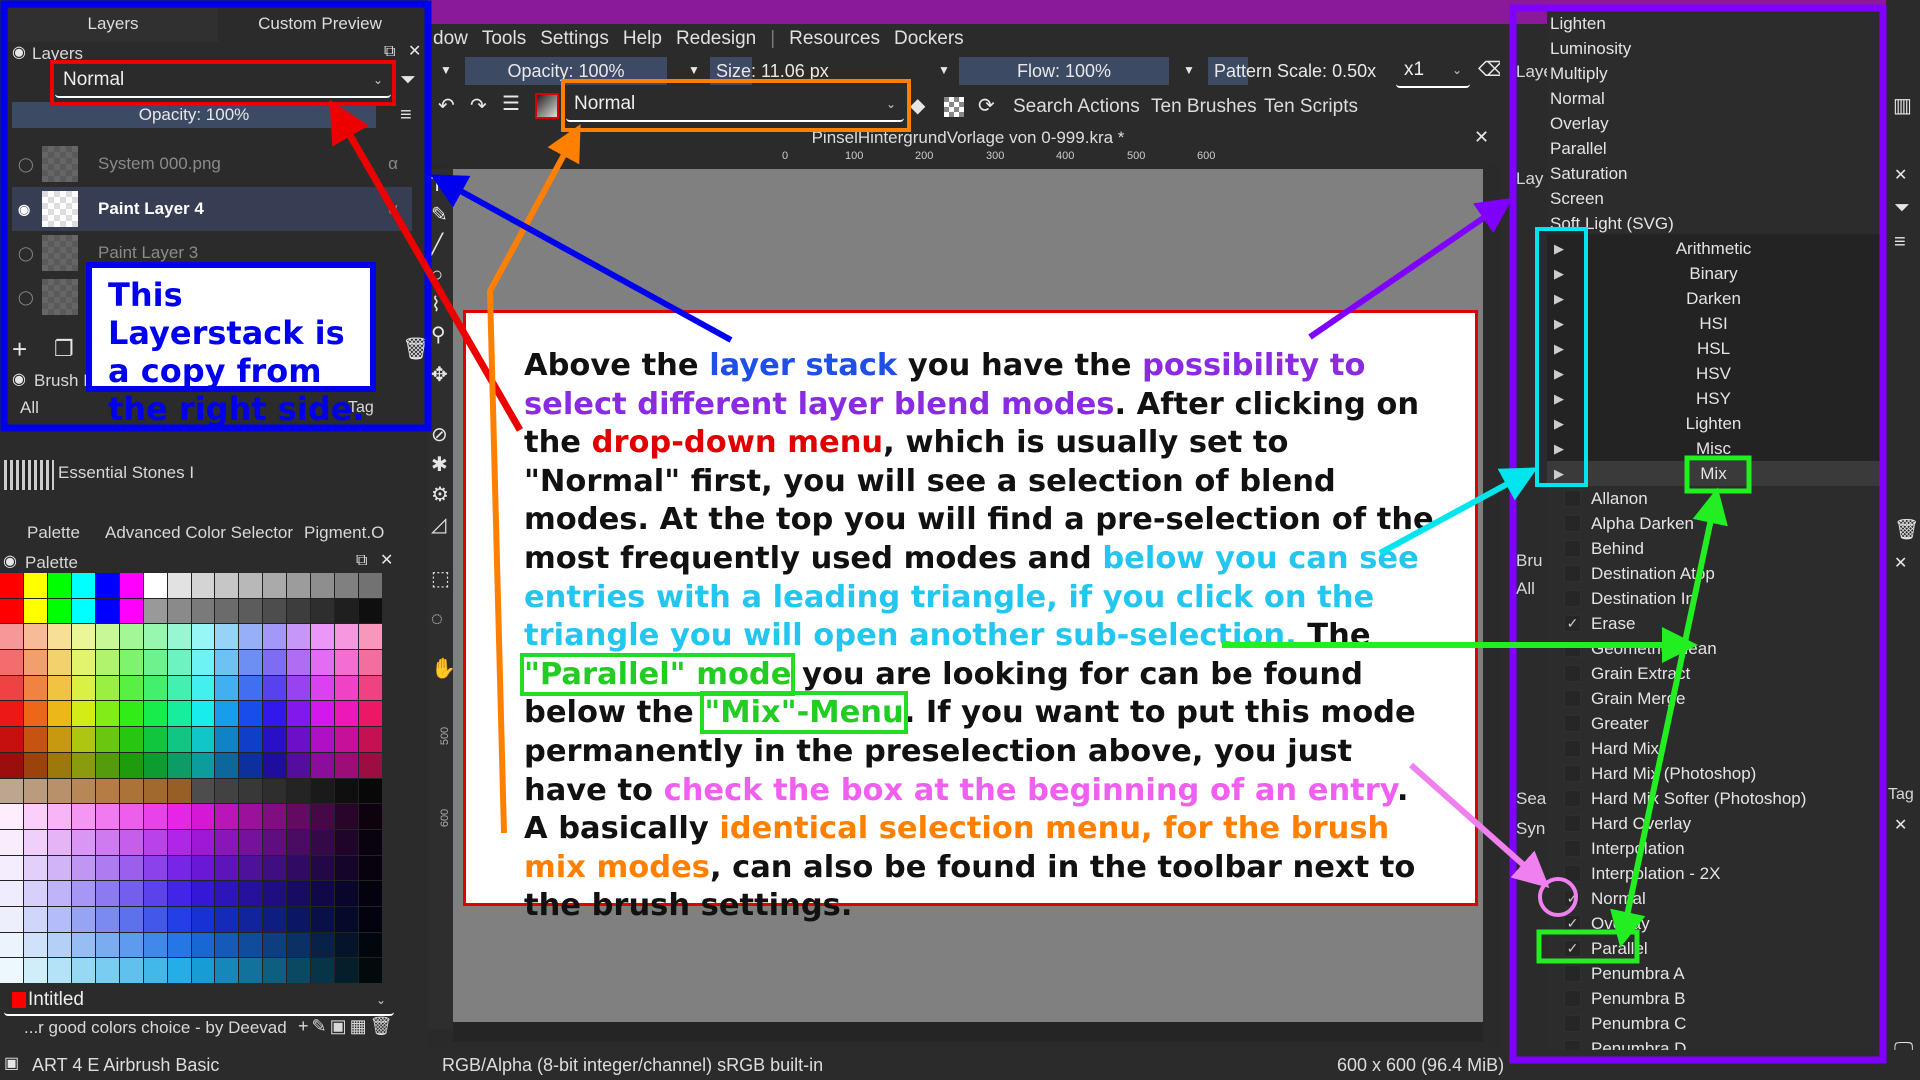 Image resolution: width=1920 pixels, height=1080 pixels. Describe the element at coordinates (1579, 123) in the screenshot. I see `menu-item-overlay: Overlay` at that location.